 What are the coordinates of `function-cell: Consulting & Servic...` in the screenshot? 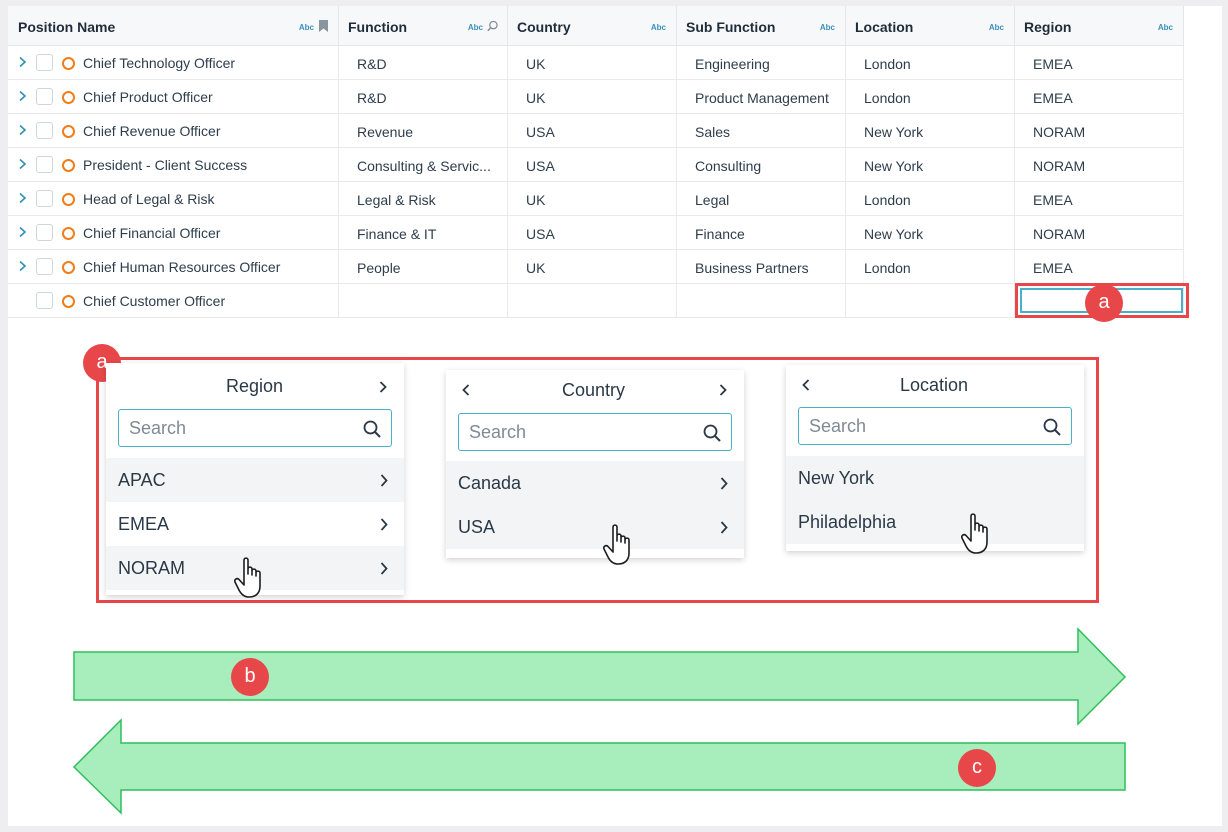 It's located at (423, 165).